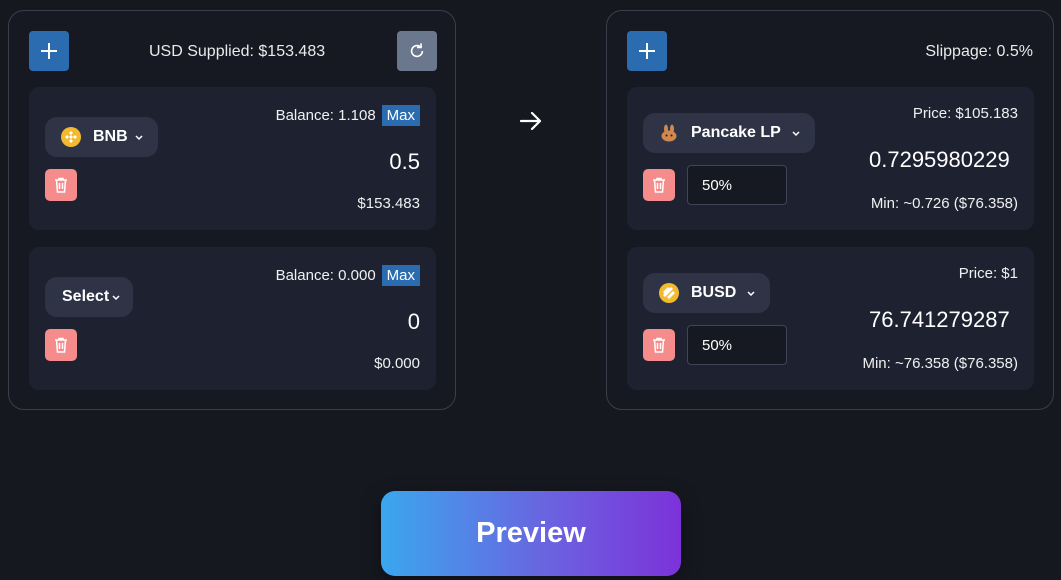 The image size is (1061, 580). I want to click on min-received: Min: ~76.358 ($76.358), so click(940, 363).